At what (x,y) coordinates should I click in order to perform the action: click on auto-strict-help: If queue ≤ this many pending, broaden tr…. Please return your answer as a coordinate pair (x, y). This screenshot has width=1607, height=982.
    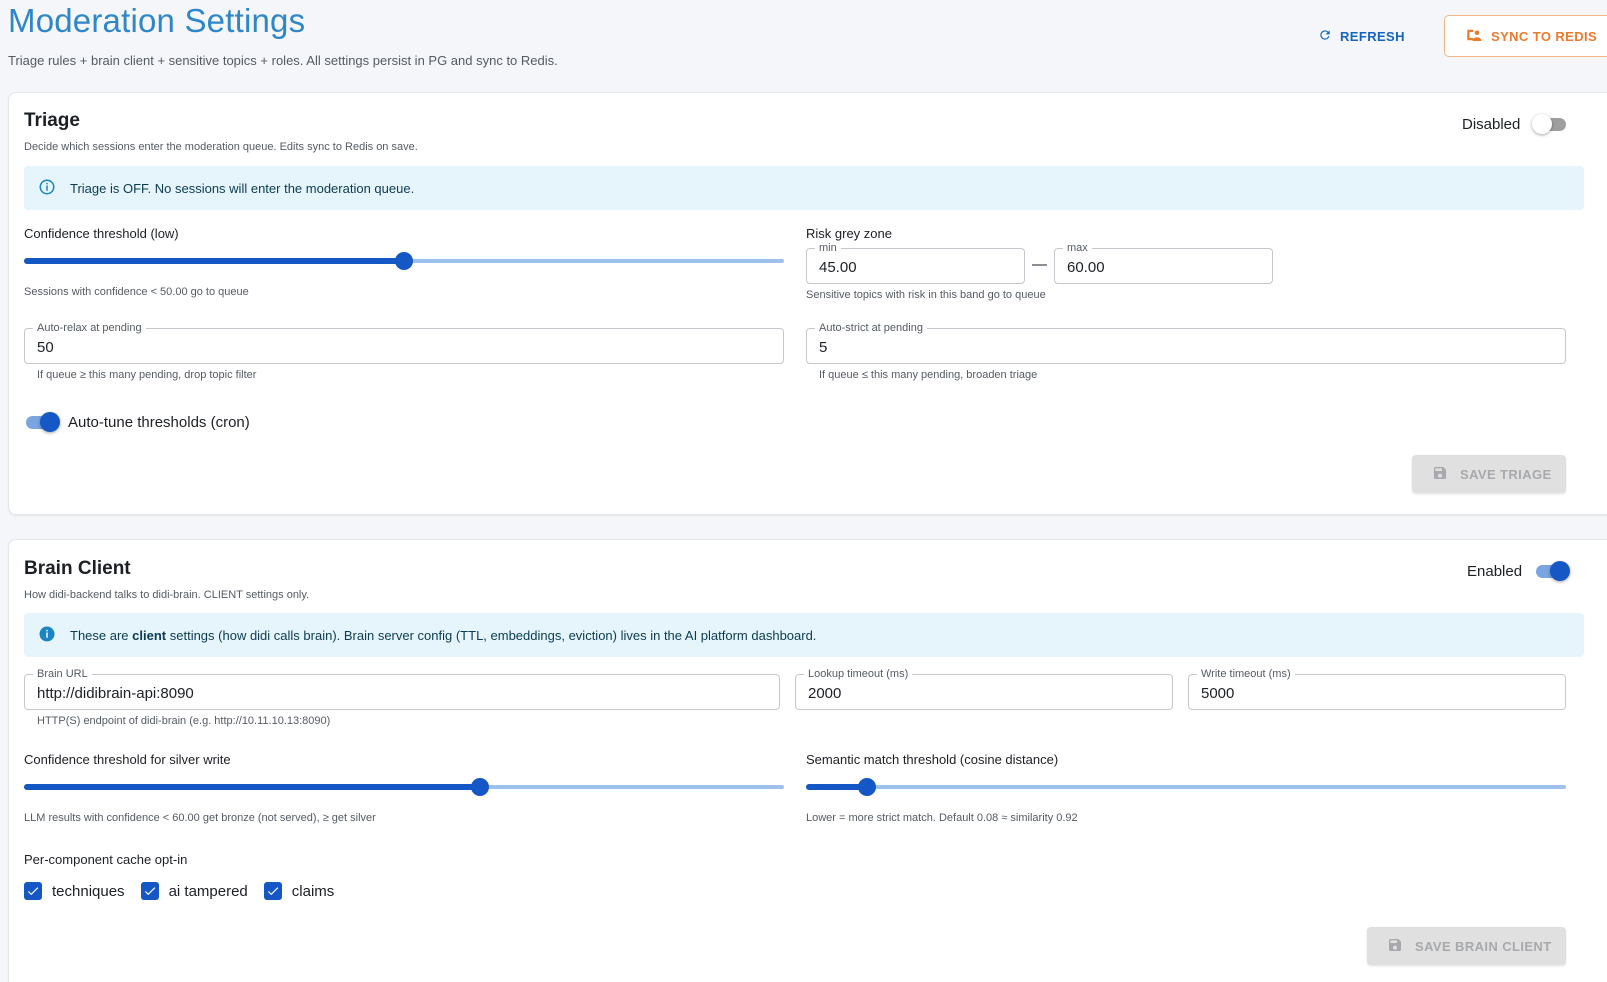
    Looking at the image, I should click on (928, 375).